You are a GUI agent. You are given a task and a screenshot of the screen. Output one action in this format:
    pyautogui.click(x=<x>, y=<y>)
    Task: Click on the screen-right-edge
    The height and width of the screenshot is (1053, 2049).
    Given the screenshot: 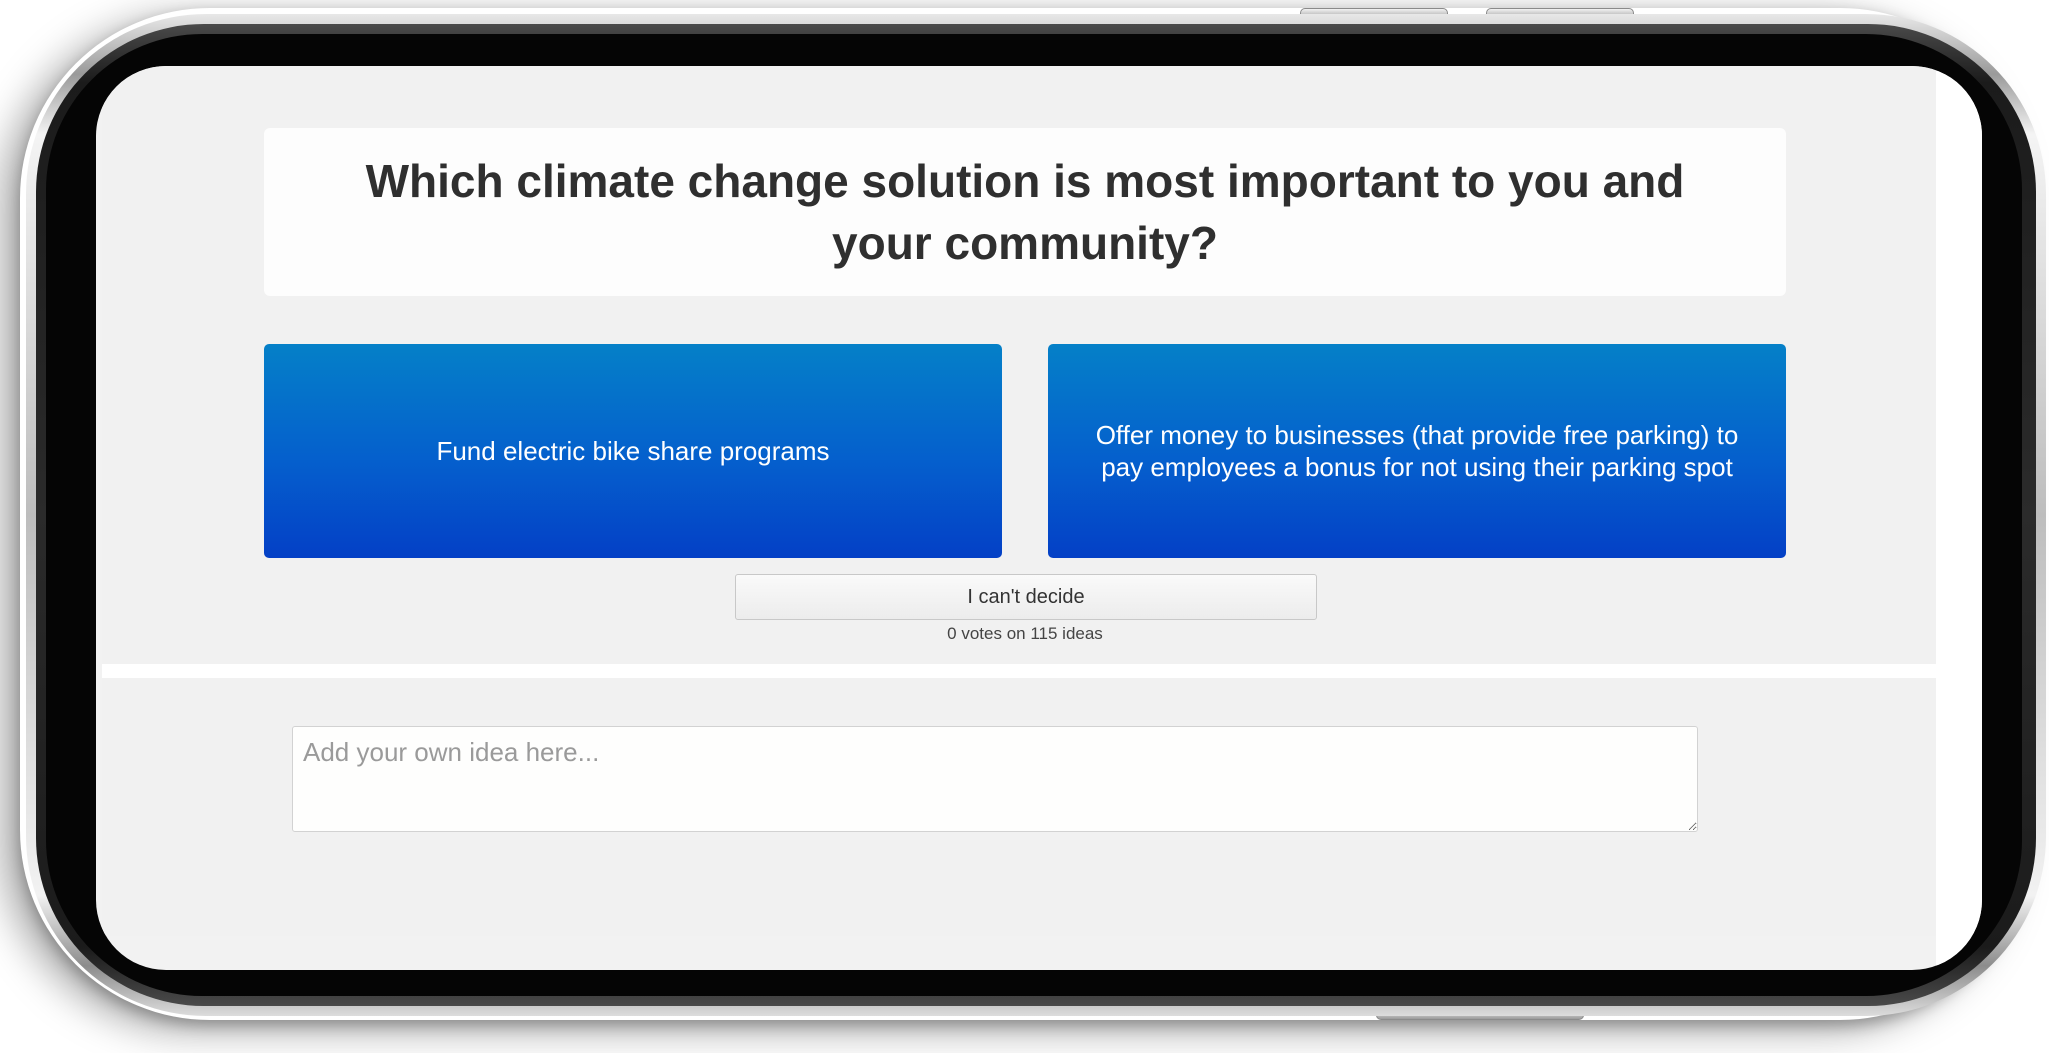 What is the action you would take?
    pyautogui.click(x=1959, y=518)
    